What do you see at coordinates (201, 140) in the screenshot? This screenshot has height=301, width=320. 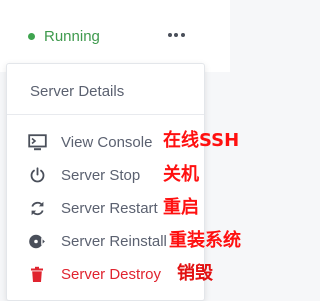 I see `annotation-console: 在线SSH` at bounding box center [201, 140].